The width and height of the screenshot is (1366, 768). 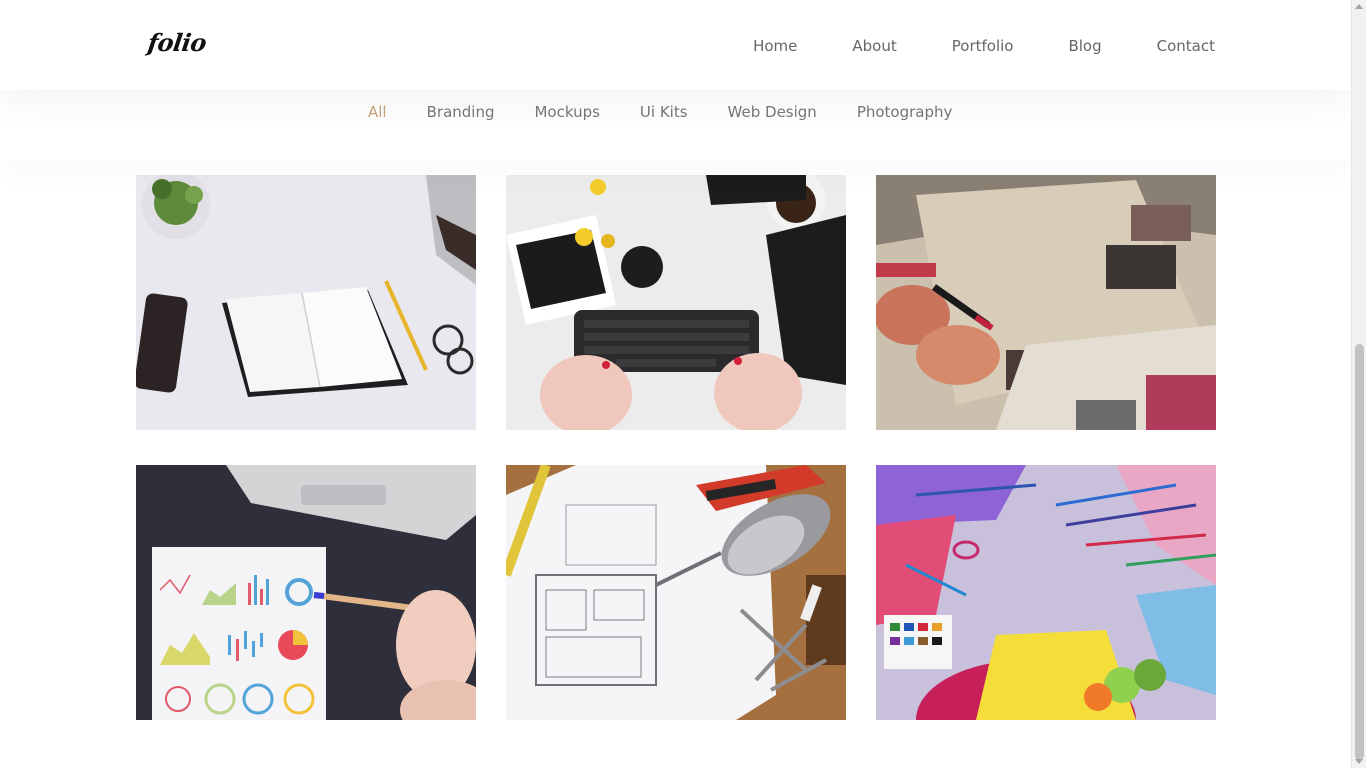 I want to click on keyboard-creative-mess-image, so click(x=676, y=302).